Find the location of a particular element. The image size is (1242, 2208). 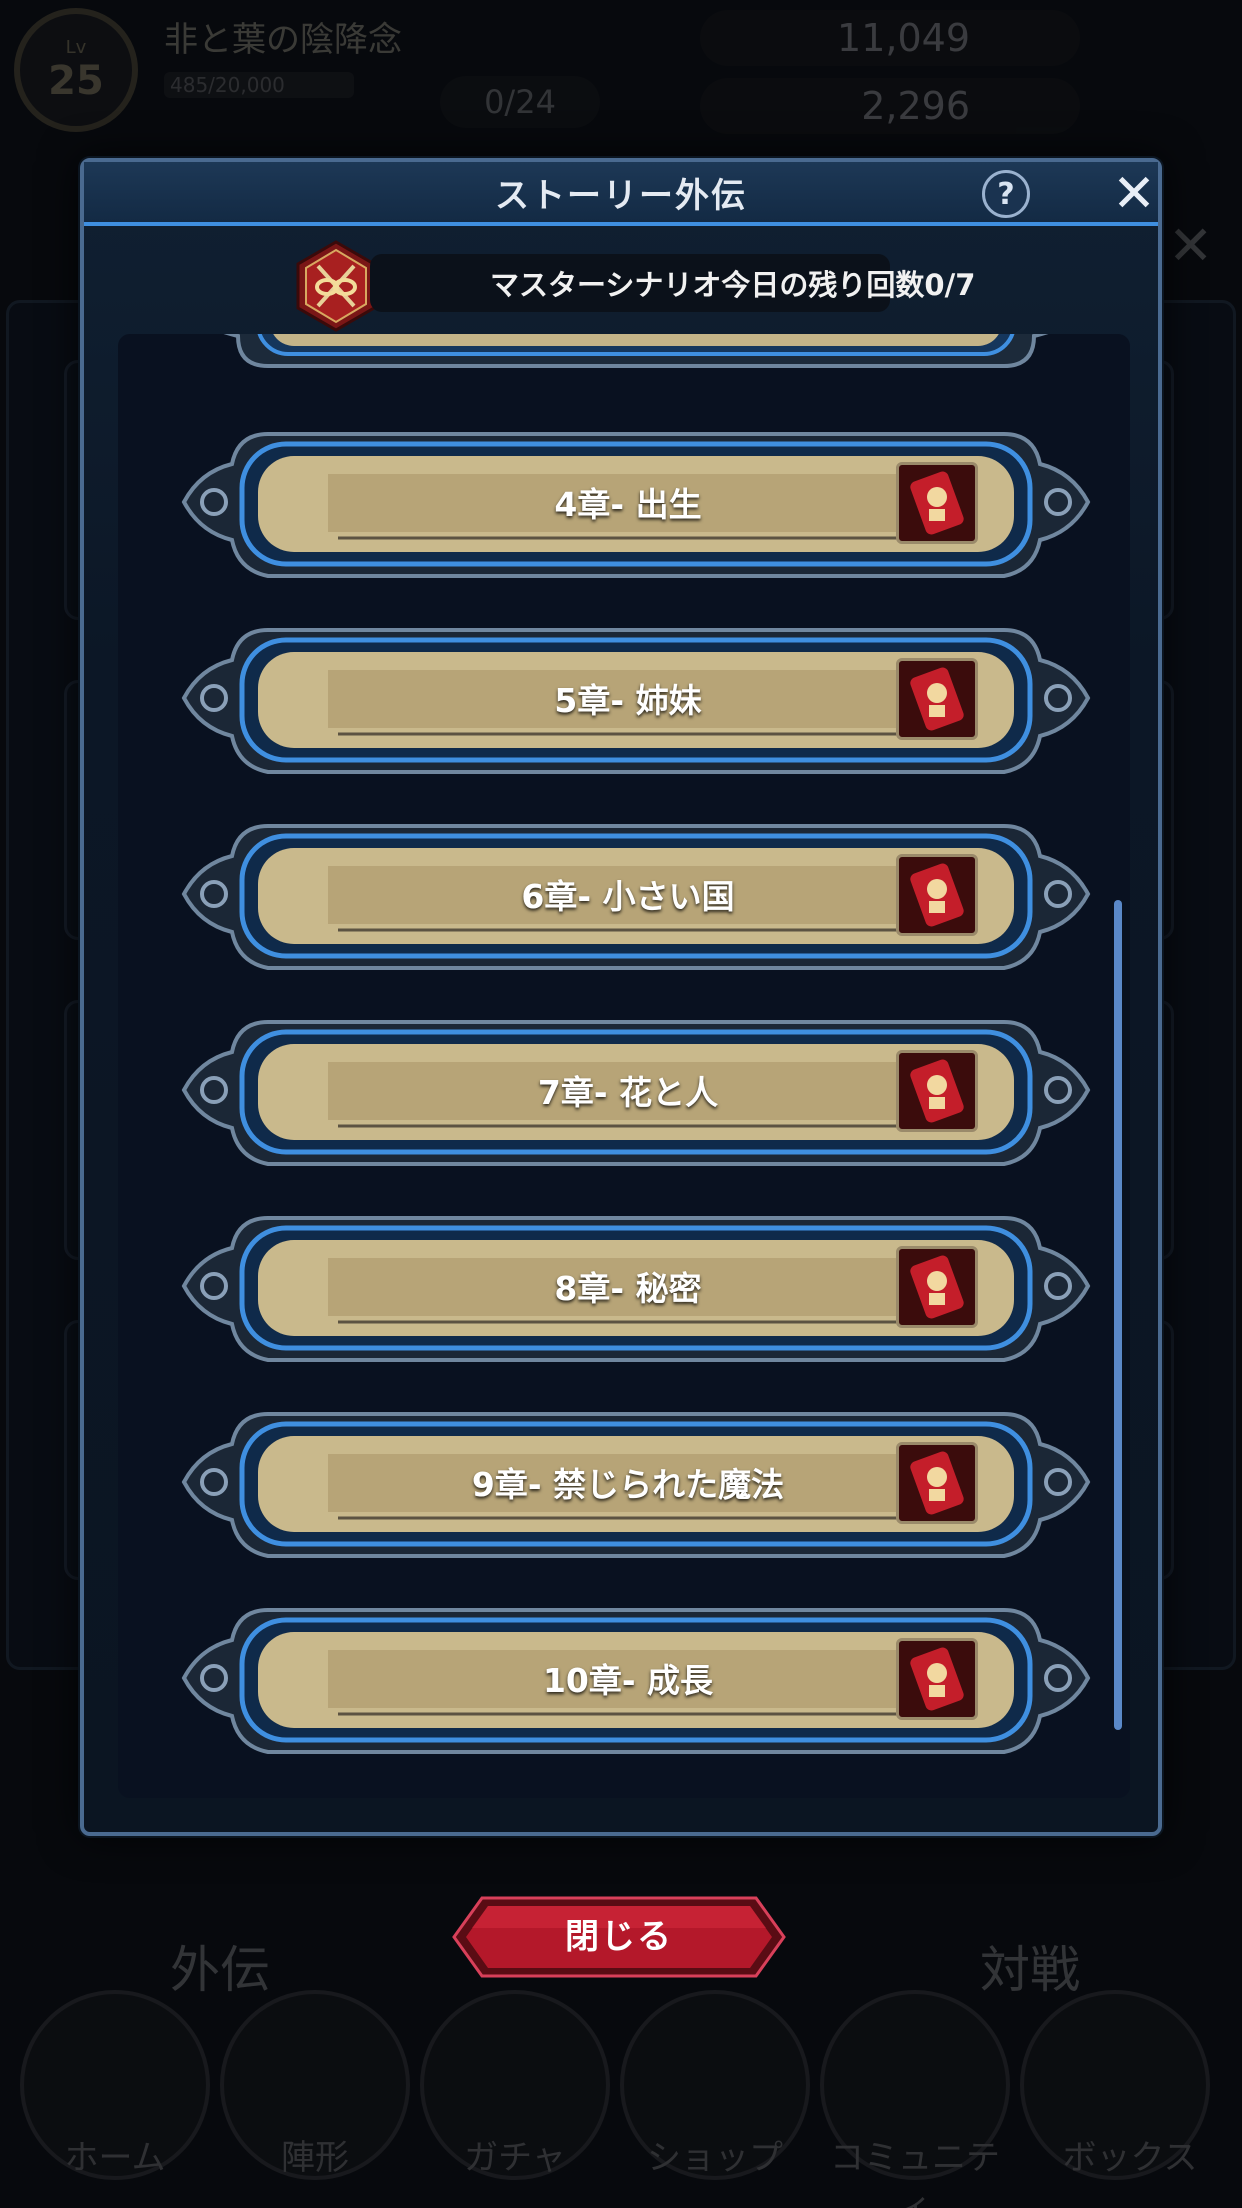

background-label-gaiden: 外伝 is located at coordinates (220, 1970).